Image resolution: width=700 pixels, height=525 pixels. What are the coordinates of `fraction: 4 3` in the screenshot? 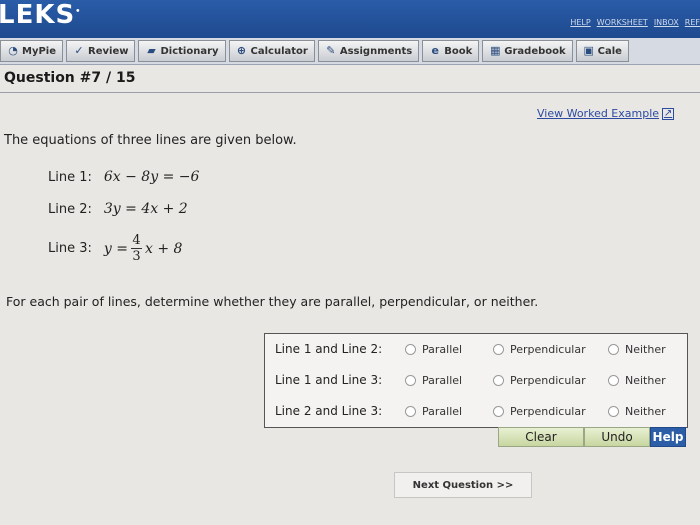 It's located at (136, 248).